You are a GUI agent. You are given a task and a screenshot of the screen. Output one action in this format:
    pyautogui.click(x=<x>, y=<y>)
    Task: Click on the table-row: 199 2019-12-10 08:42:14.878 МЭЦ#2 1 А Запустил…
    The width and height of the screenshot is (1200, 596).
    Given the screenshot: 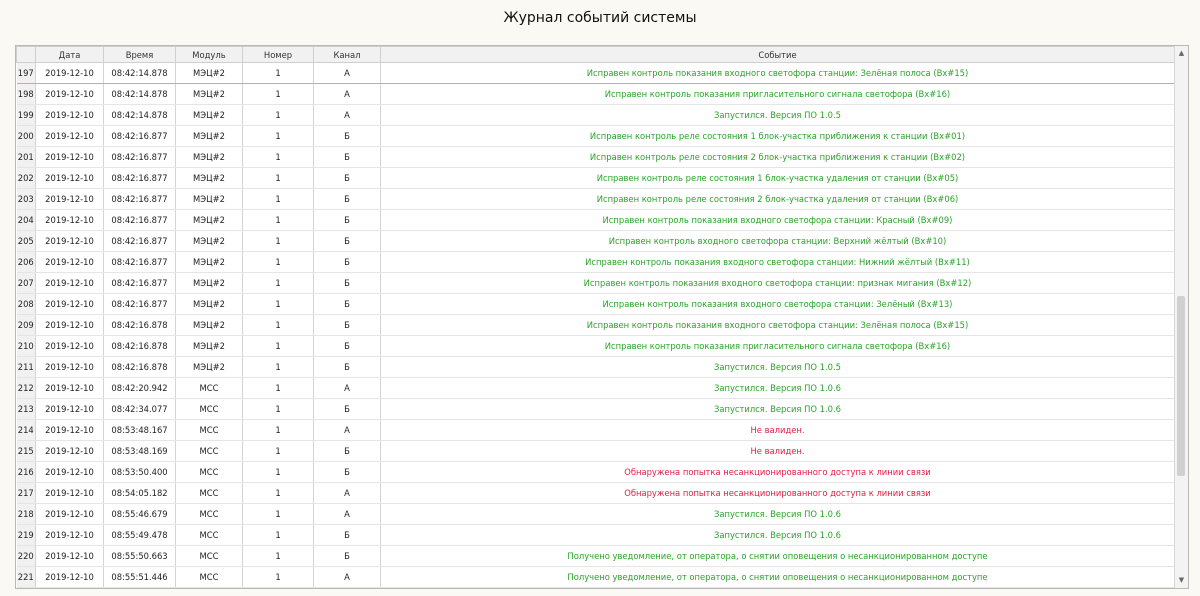 What is the action you would take?
    pyautogui.click(x=595, y=115)
    